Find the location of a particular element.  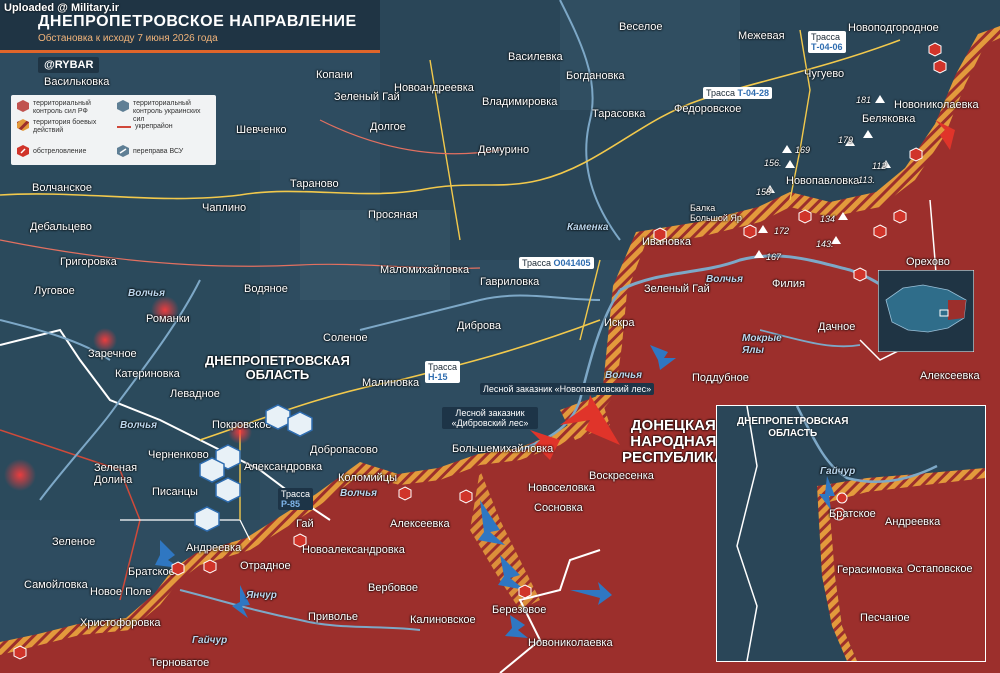

region-label-dnr: ДОНЕЦКАЯ НАРОДНАЯ РЕСПУБЛИКА is located at coordinates (673, 442).